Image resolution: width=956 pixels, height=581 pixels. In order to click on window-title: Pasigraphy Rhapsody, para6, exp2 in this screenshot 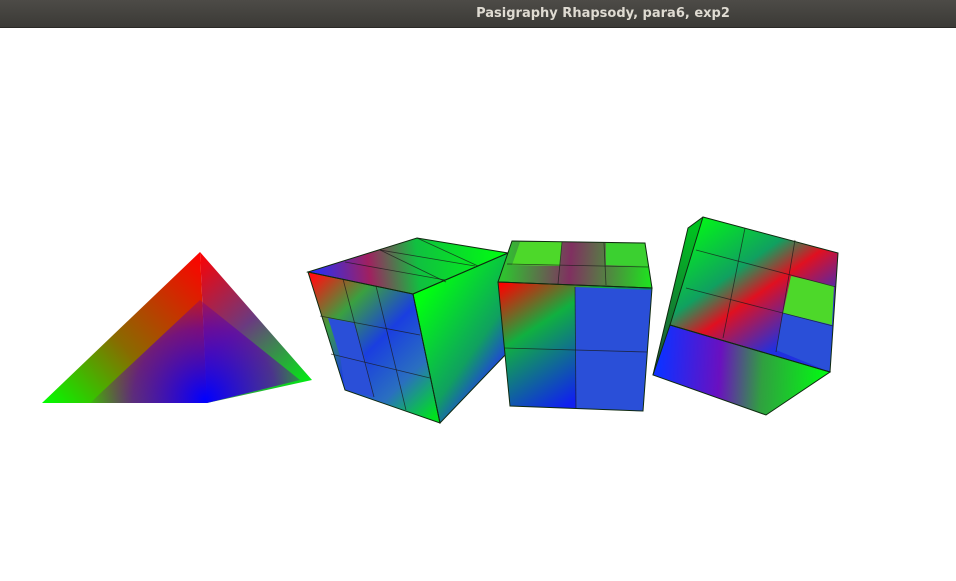, I will do `click(603, 13)`.